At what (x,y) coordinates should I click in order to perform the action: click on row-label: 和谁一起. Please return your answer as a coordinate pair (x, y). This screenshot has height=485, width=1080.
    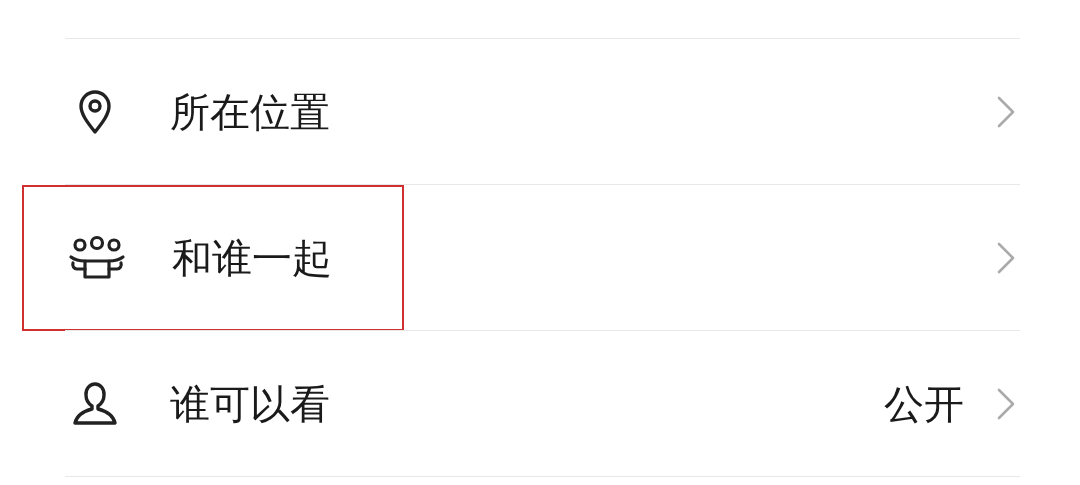
    Looking at the image, I should click on (252, 258).